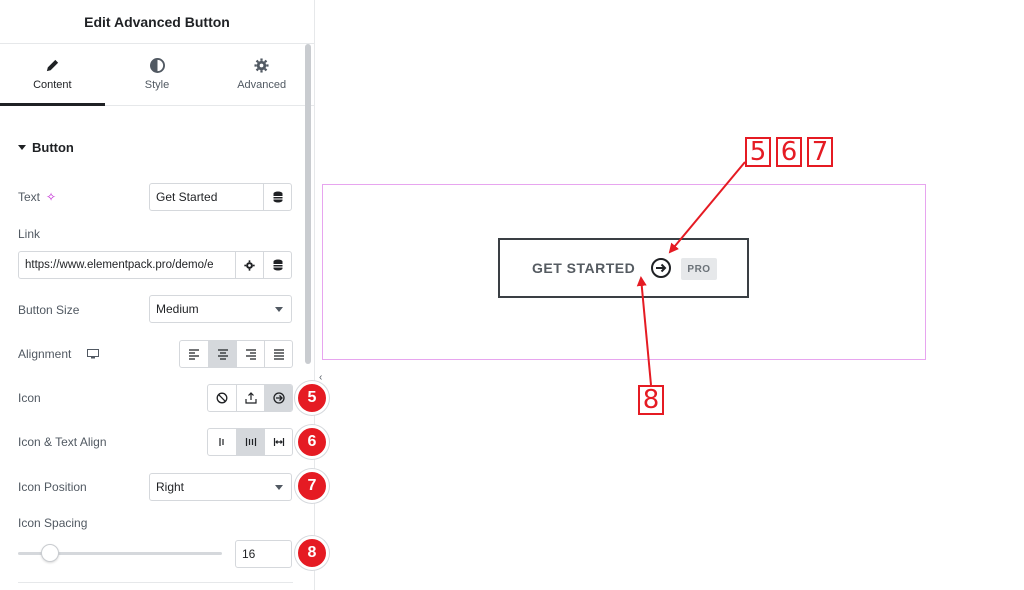 The width and height of the screenshot is (1024, 590). What do you see at coordinates (194, 354) in the screenshot?
I see `align-left-icon` at bounding box center [194, 354].